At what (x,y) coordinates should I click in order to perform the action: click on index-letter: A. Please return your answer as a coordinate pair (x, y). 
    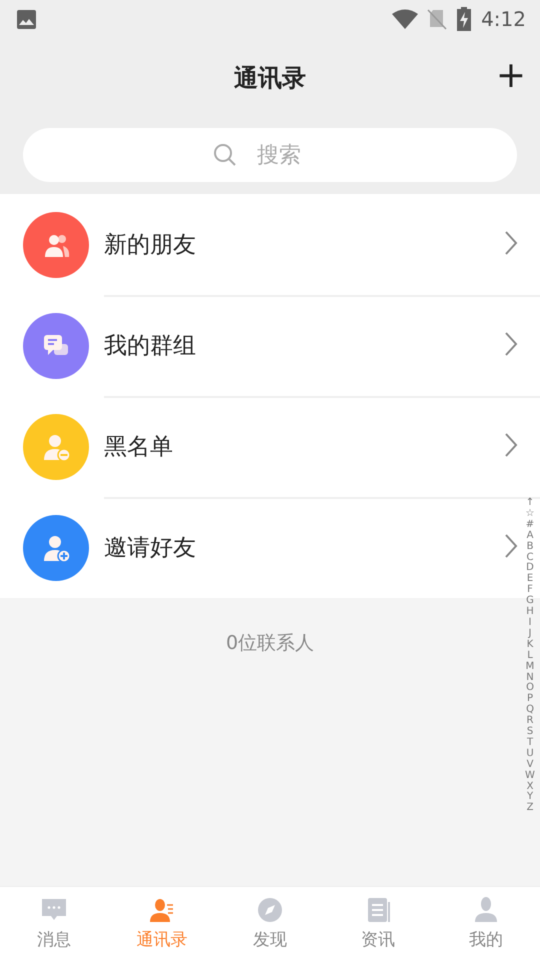
    Looking at the image, I should click on (530, 536).